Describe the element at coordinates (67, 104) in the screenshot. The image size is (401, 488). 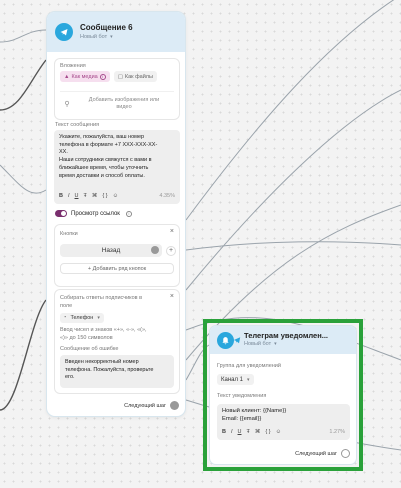
I see `paperclip-icon: ⚲` at that location.